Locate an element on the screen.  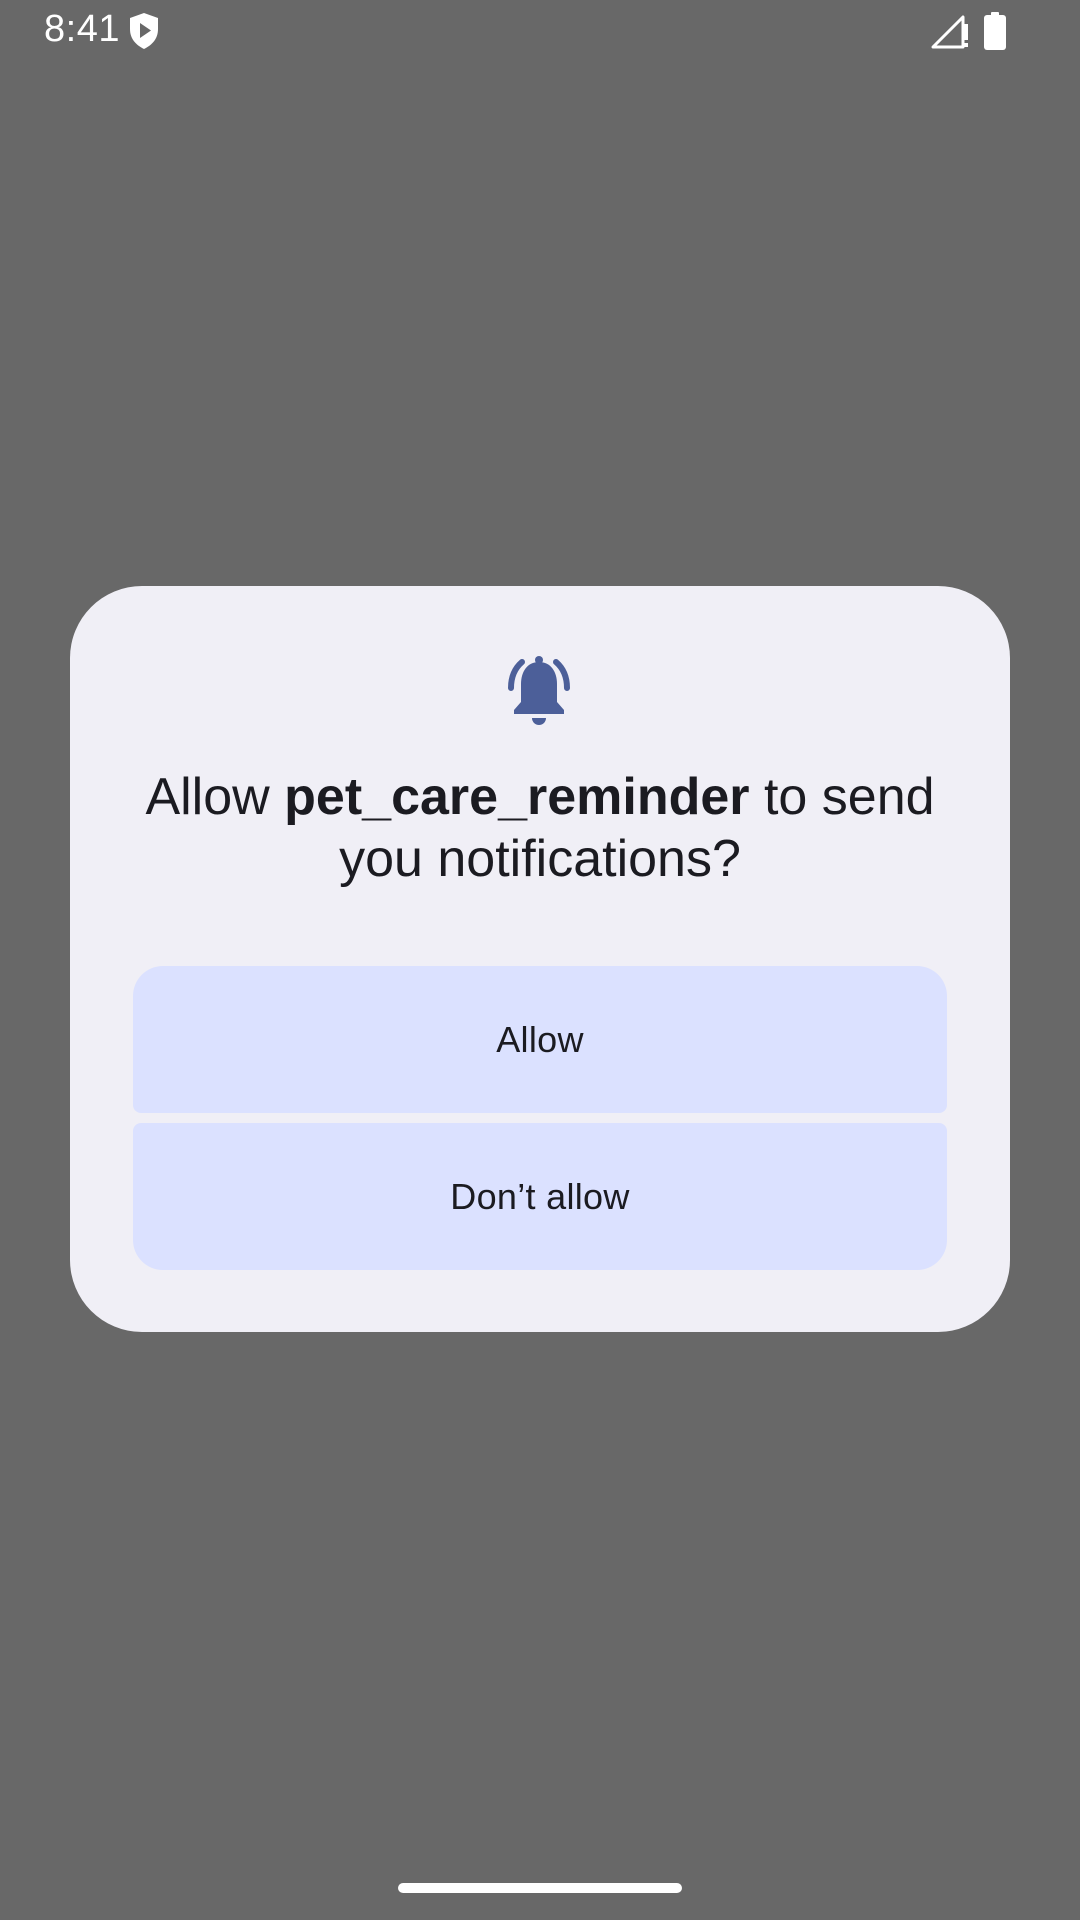
title-prefix: Allow is located at coordinates (215, 797).